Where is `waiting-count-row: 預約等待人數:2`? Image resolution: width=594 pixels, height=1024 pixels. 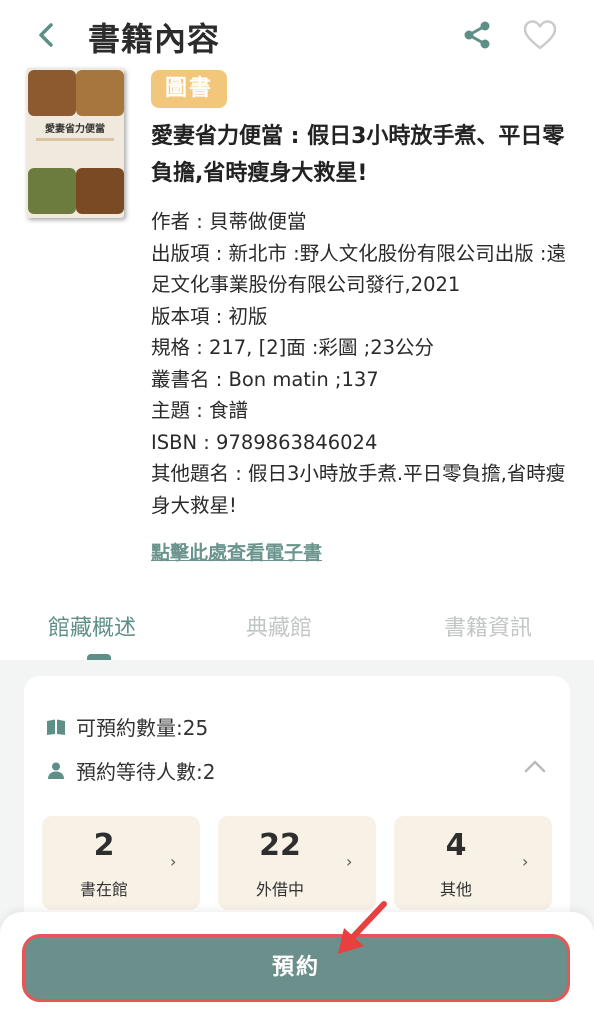
waiting-count-row: 預約等待人數:2 is located at coordinates (130, 770).